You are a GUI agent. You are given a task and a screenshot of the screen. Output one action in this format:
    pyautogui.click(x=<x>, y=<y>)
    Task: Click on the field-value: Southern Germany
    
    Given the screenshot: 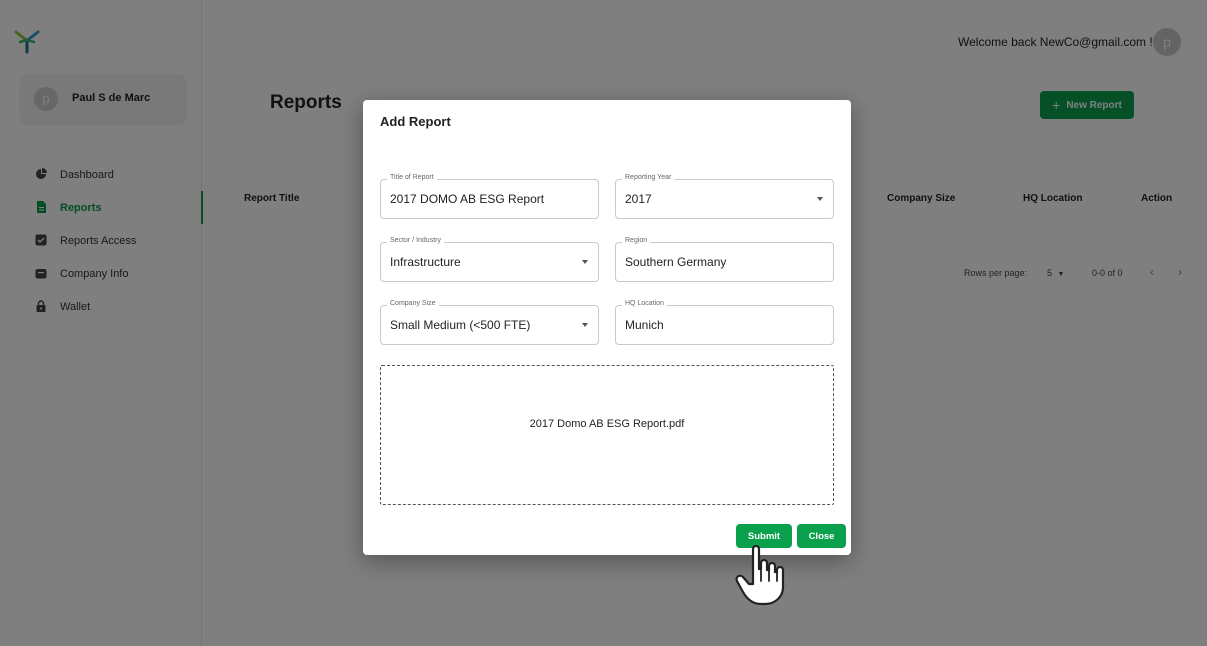 What is the action you would take?
    pyautogui.click(x=676, y=262)
    